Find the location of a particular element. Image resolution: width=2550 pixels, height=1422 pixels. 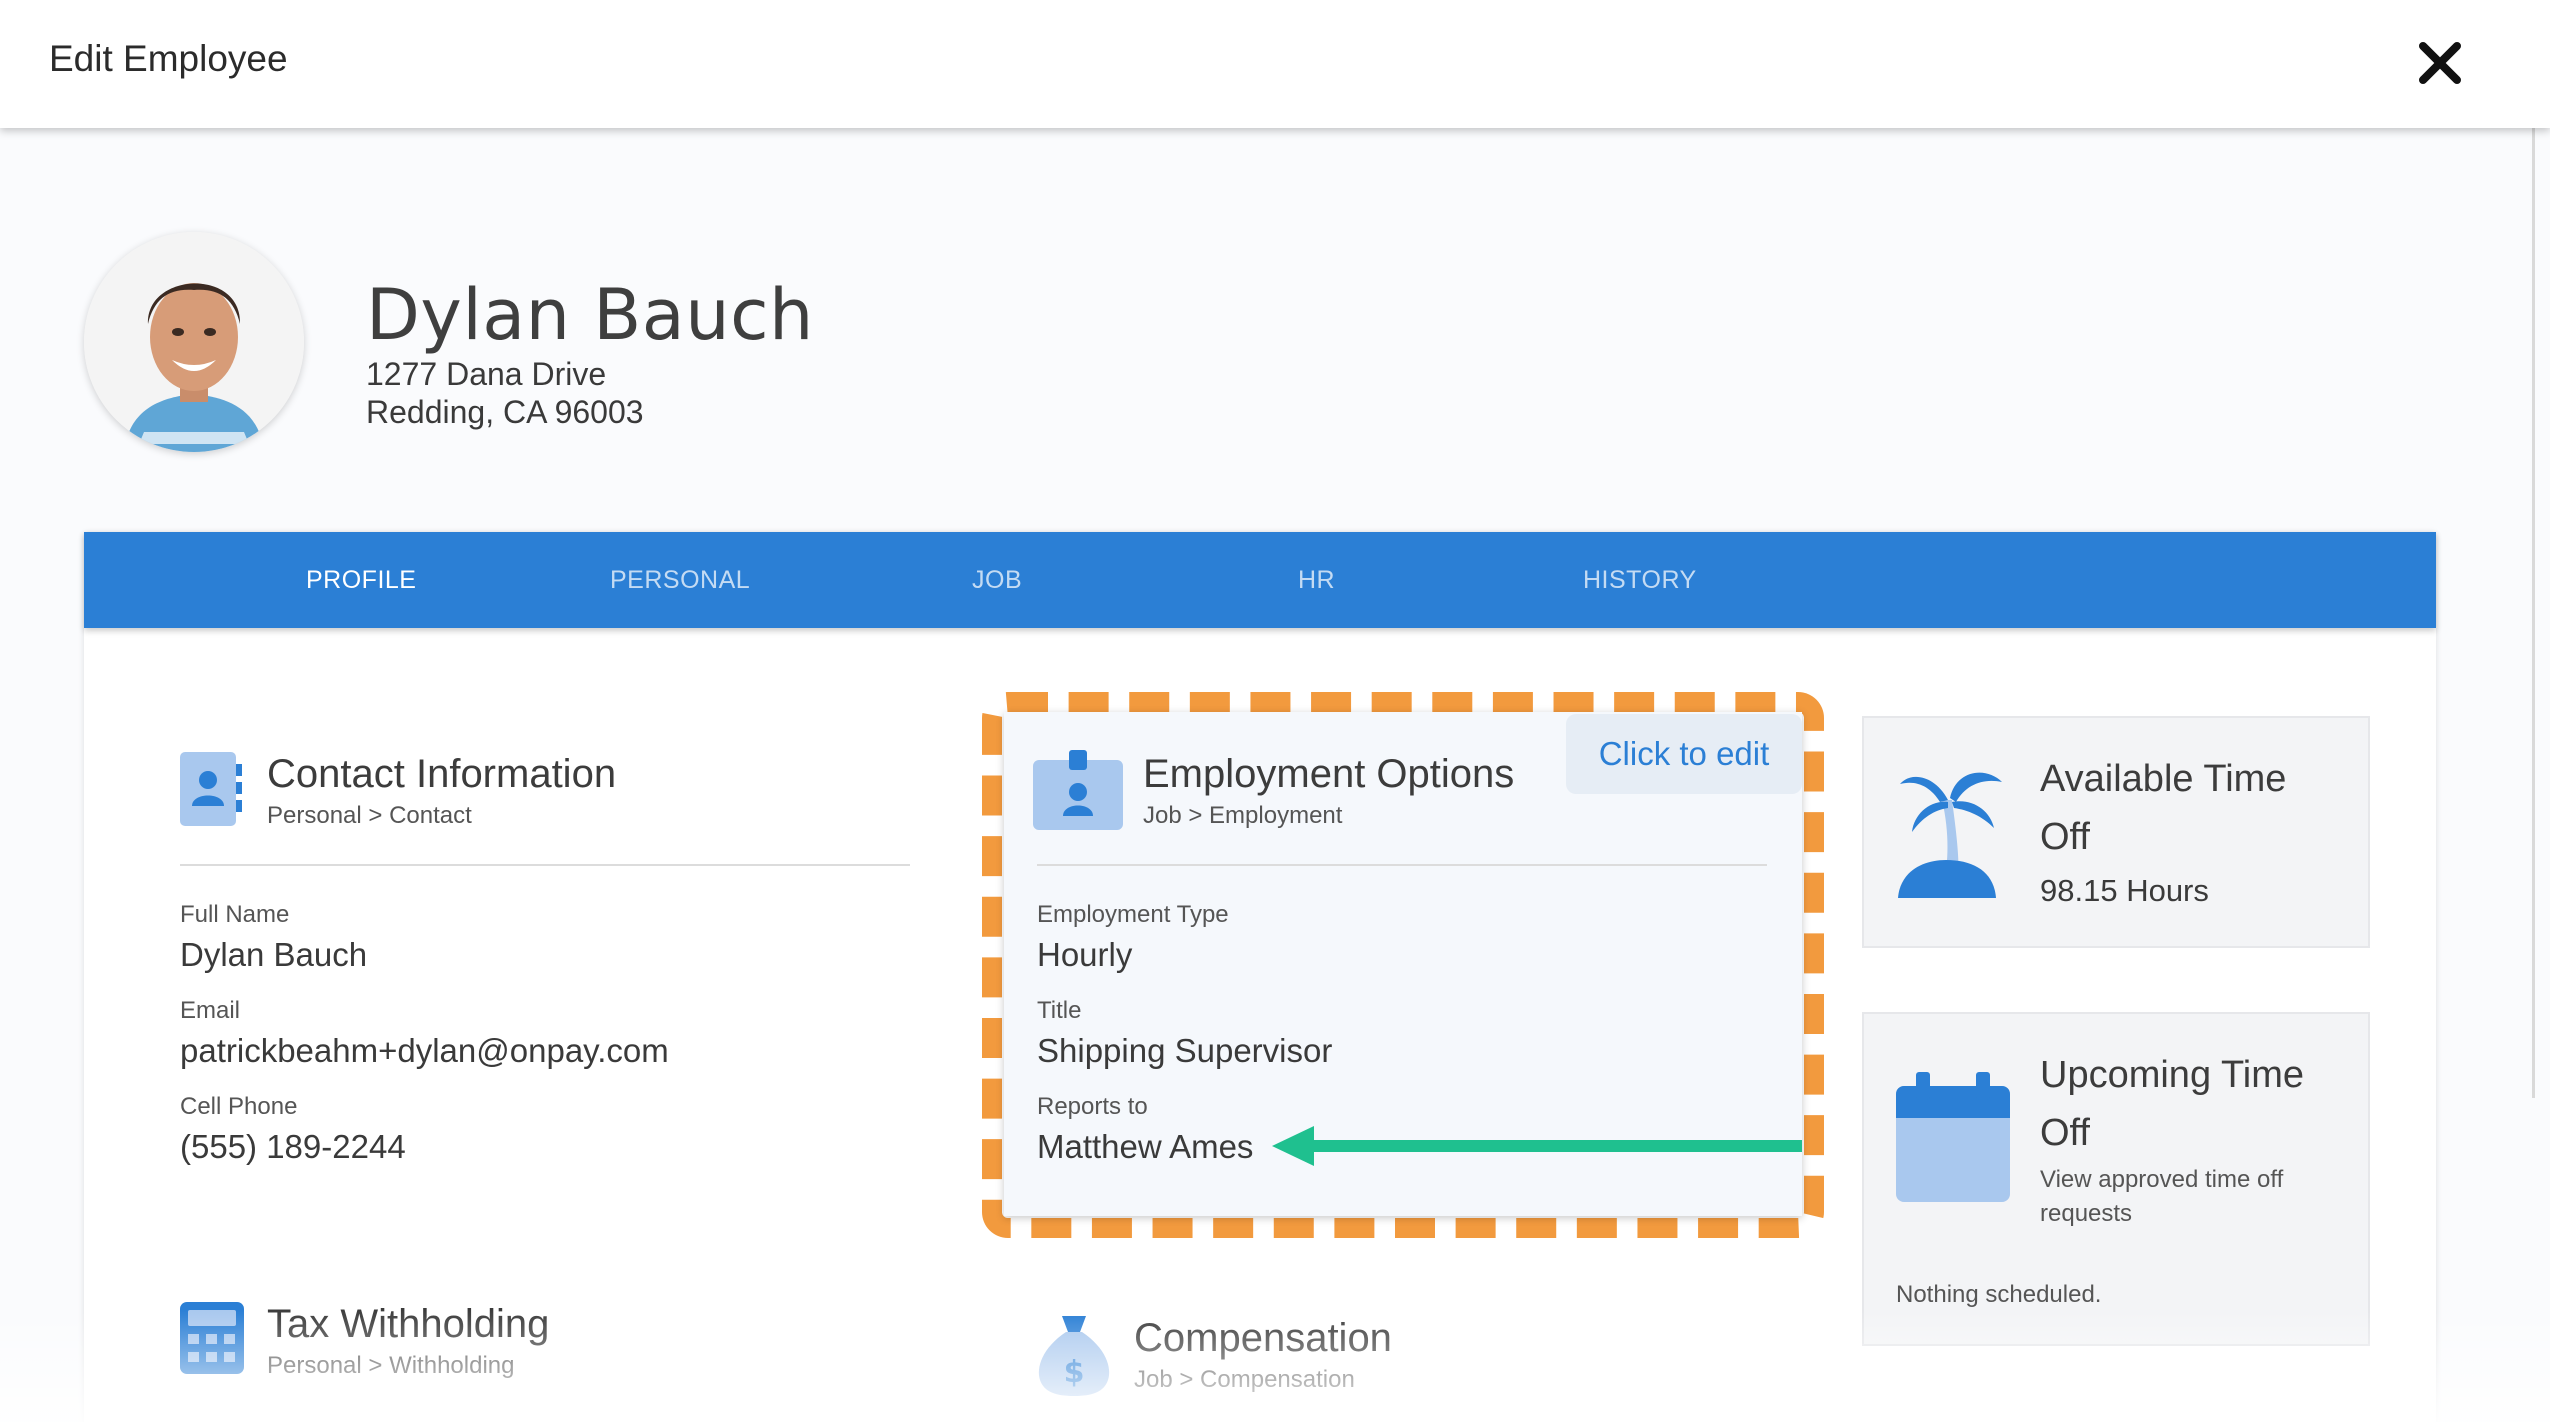

title-label: Title is located at coordinates (1059, 1010).